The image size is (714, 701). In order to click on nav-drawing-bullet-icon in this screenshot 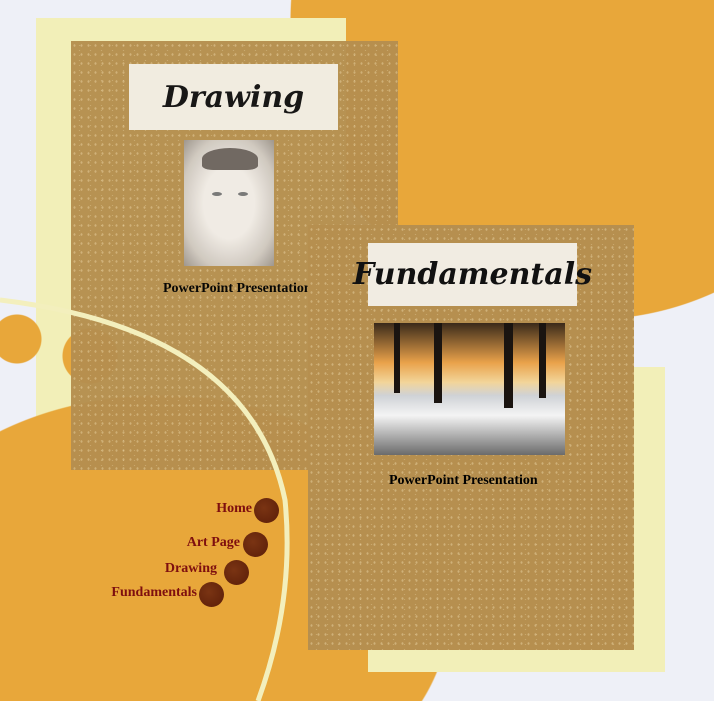, I will do `click(236, 572)`.